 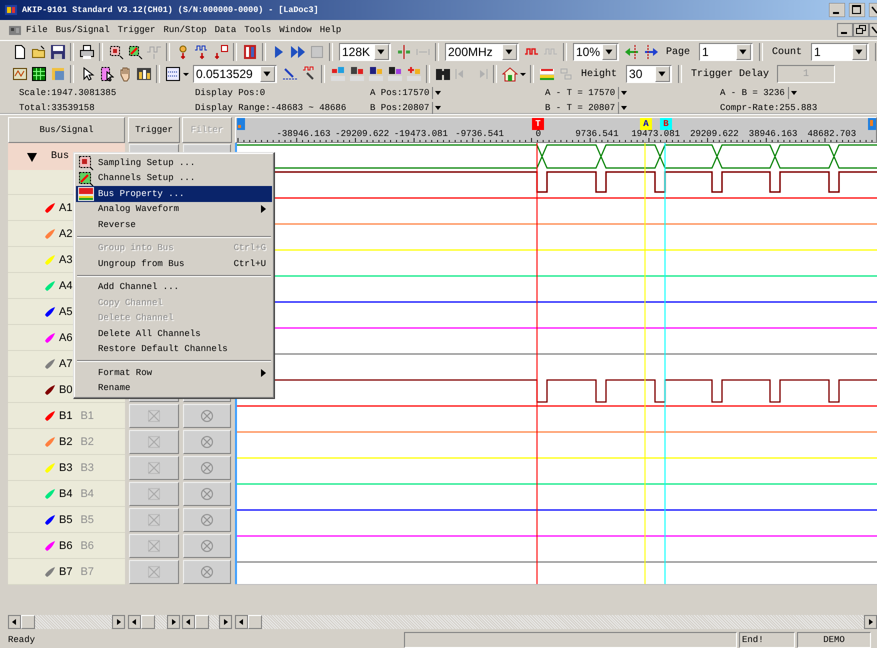 What do you see at coordinates (174, 372) in the screenshot?
I see `menu-item: Format Row` at bounding box center [174, 372].